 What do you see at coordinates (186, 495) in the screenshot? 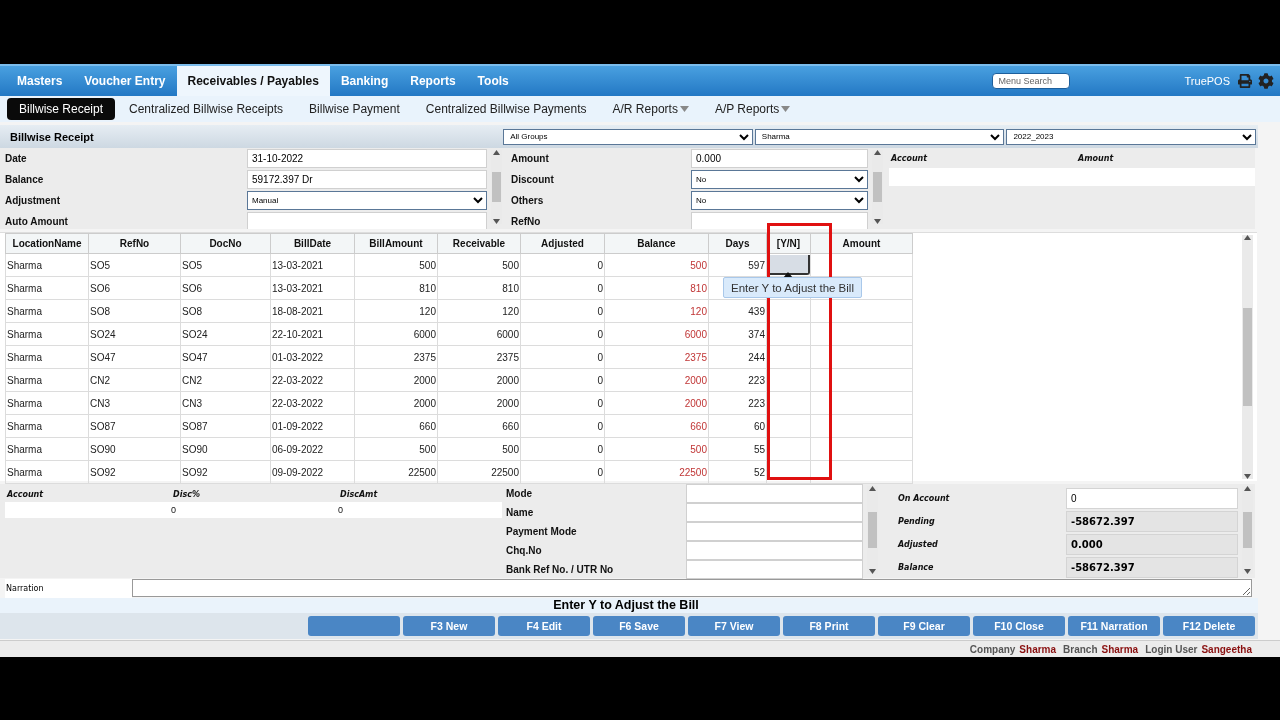
I see `column-header: Disc%` at bounding box center [186, 495].